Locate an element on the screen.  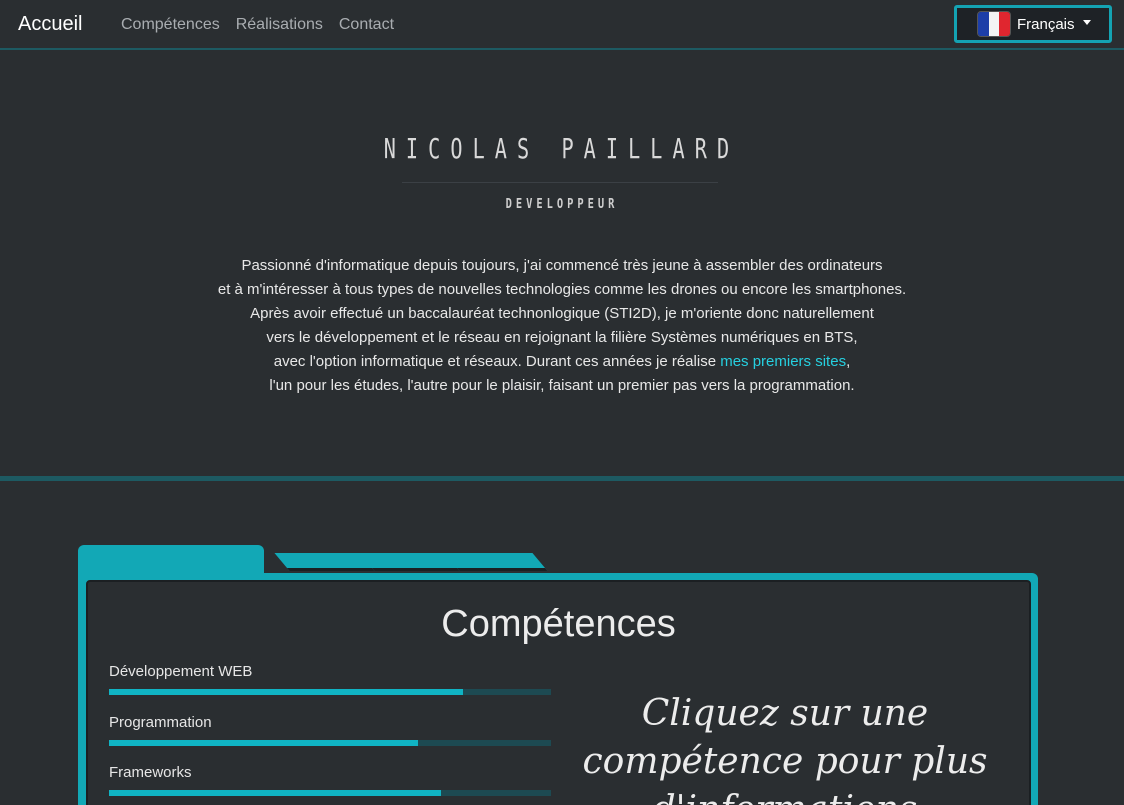
language-label: Français is located at coordinates (1046, 24).